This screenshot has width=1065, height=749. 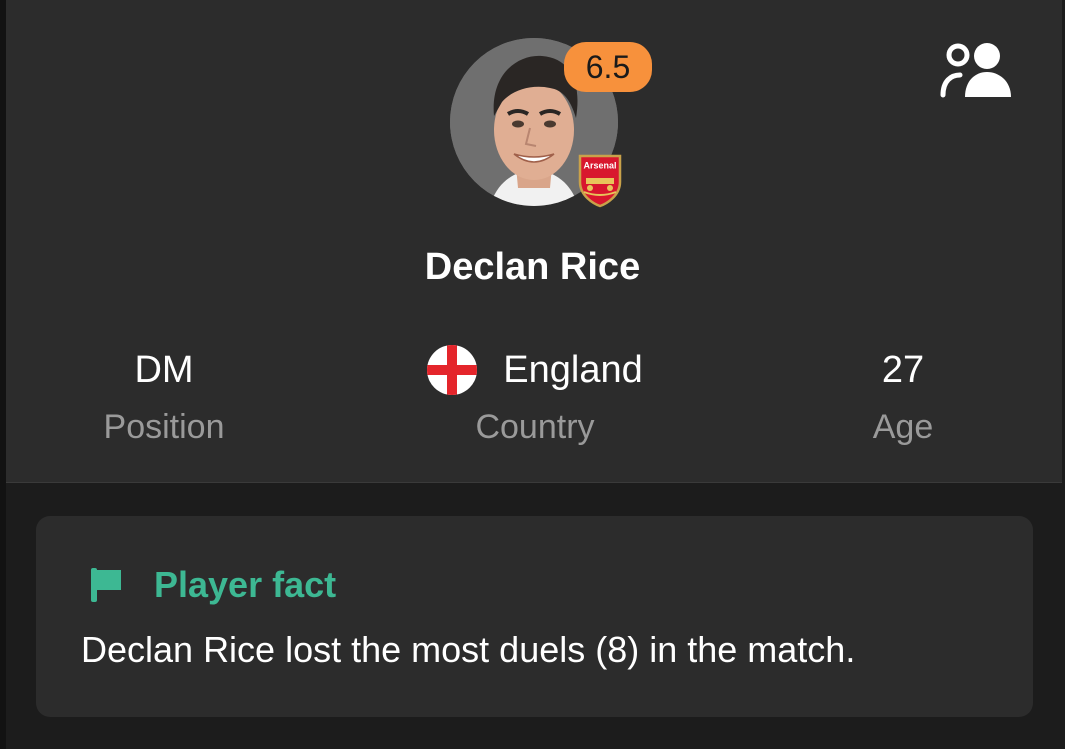 I want to click on rating-badge: 6.5, so click(x=608, y=67).